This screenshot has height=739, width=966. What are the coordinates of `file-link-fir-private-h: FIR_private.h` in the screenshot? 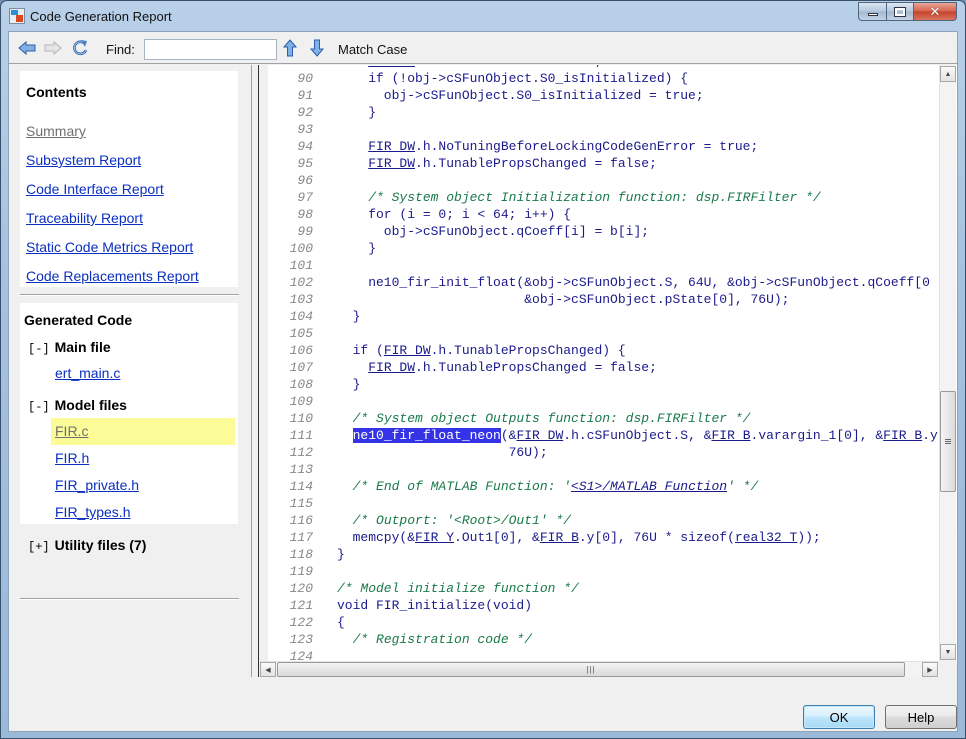 It's located at (97, 485).